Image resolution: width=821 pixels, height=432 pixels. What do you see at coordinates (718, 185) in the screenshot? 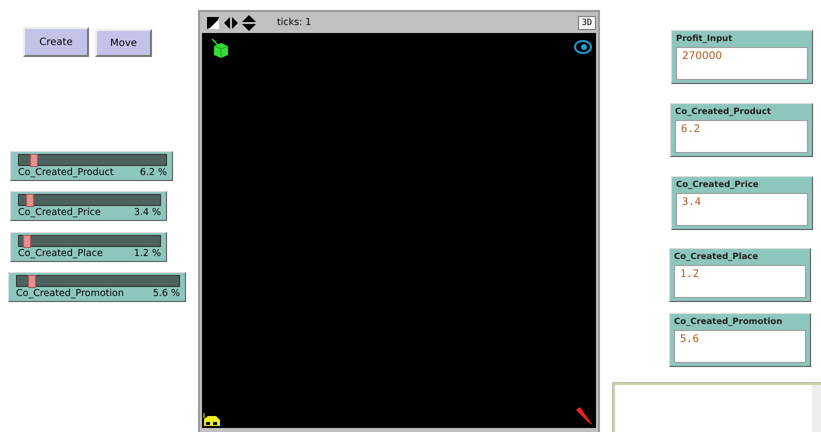
I see `input-label: Co_Created_Price` at bounding box center [718, 185].